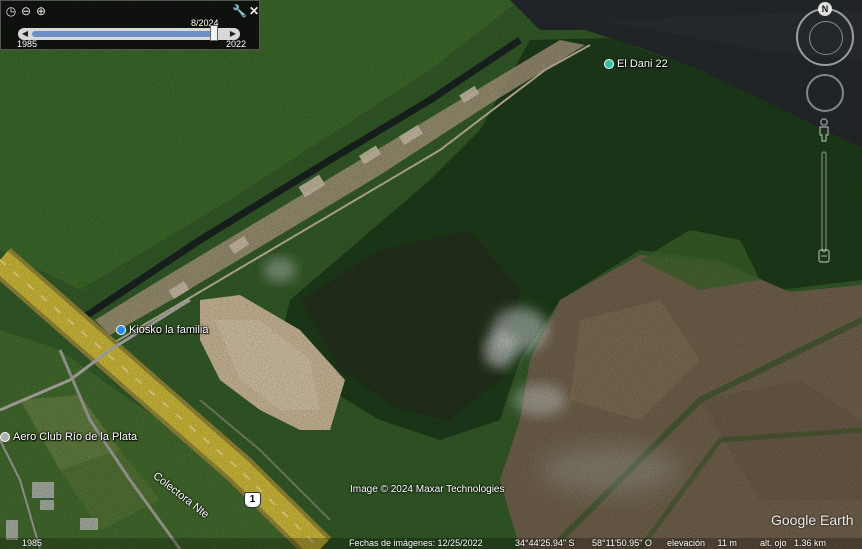 This screenshot has width=862, height=549. Describe the element at coordinates (622, 543) in the screenshot. I see `longitude: 58°11'50.95" O` at that location.